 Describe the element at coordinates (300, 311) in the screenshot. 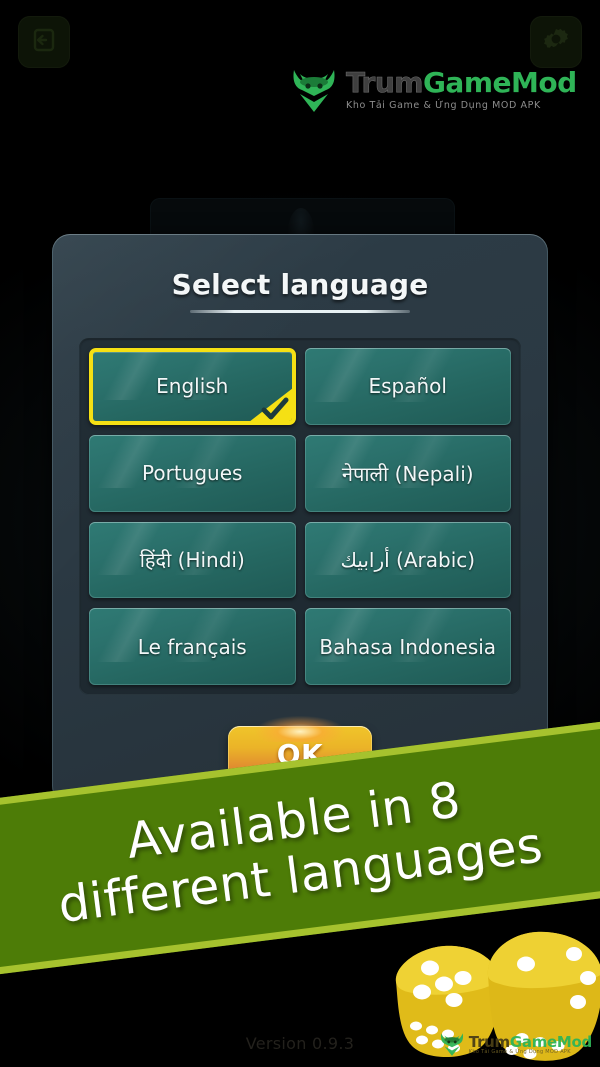

I see `title-underline` at that location.